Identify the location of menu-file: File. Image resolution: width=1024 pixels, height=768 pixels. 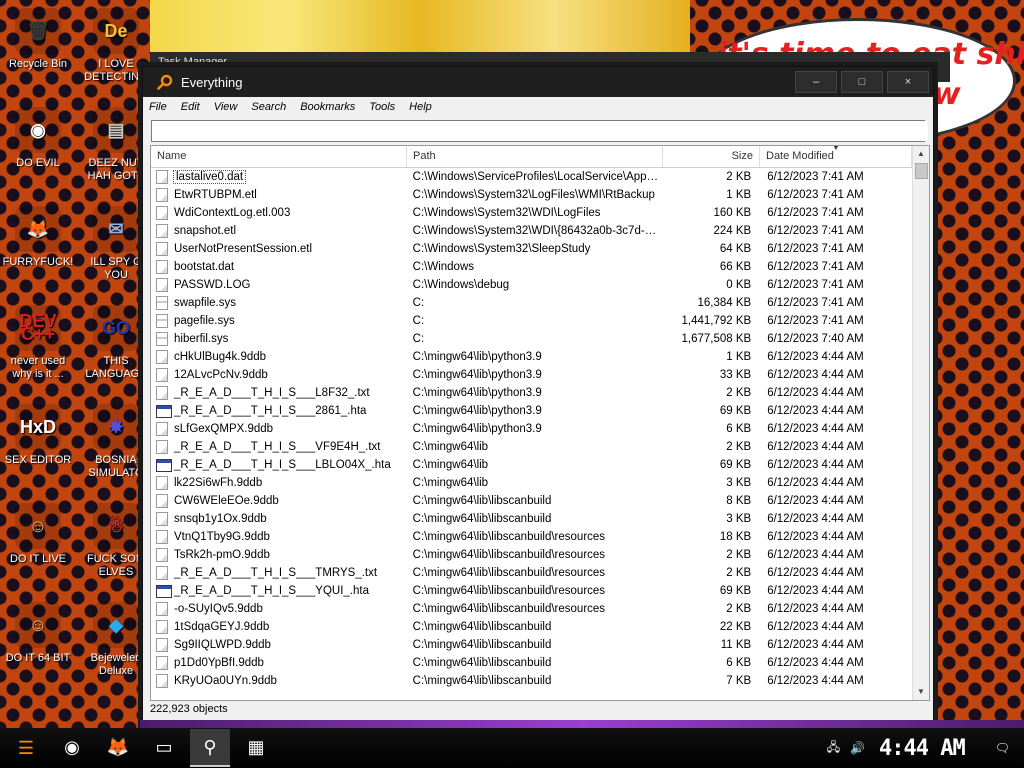
(158, 107).